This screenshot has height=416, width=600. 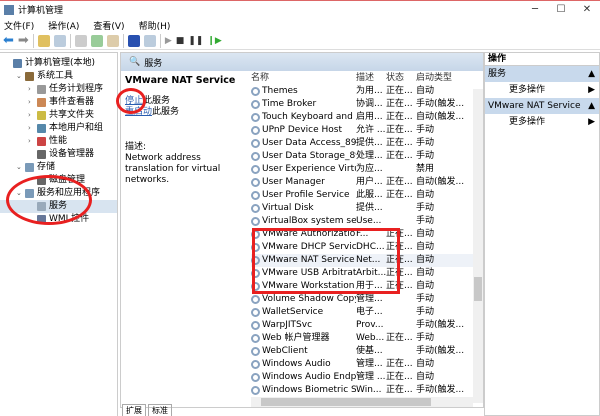 I want to click on tree-item: 计算机管理(本地), so click(x=58, y=63).